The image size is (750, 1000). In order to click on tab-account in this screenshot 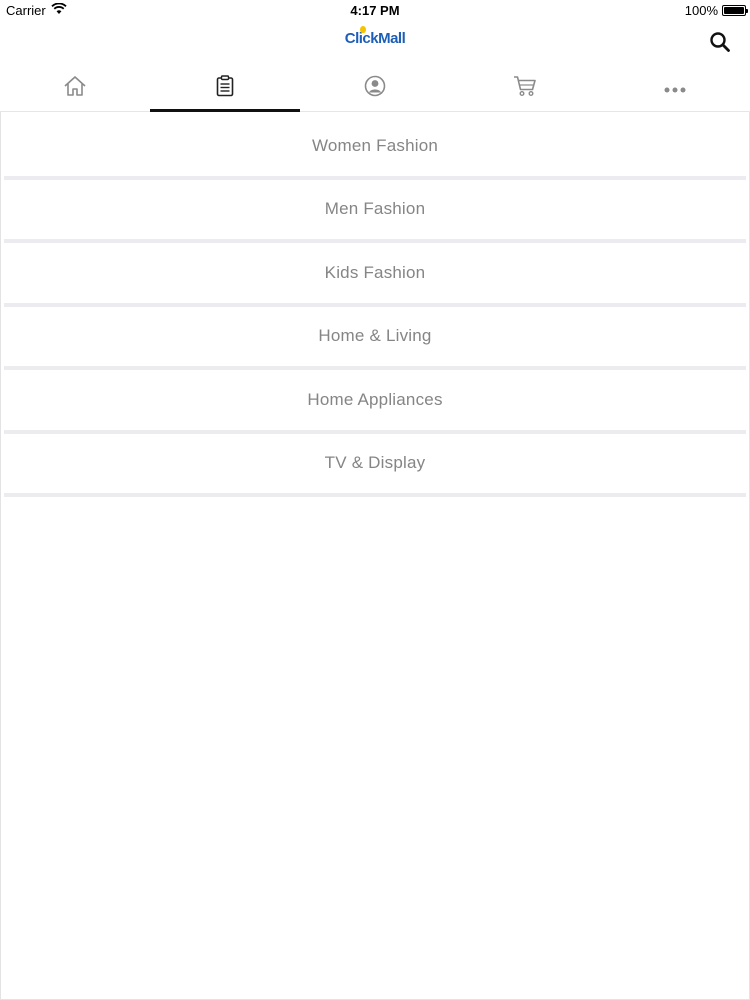, I will do `click(375, 88)`.